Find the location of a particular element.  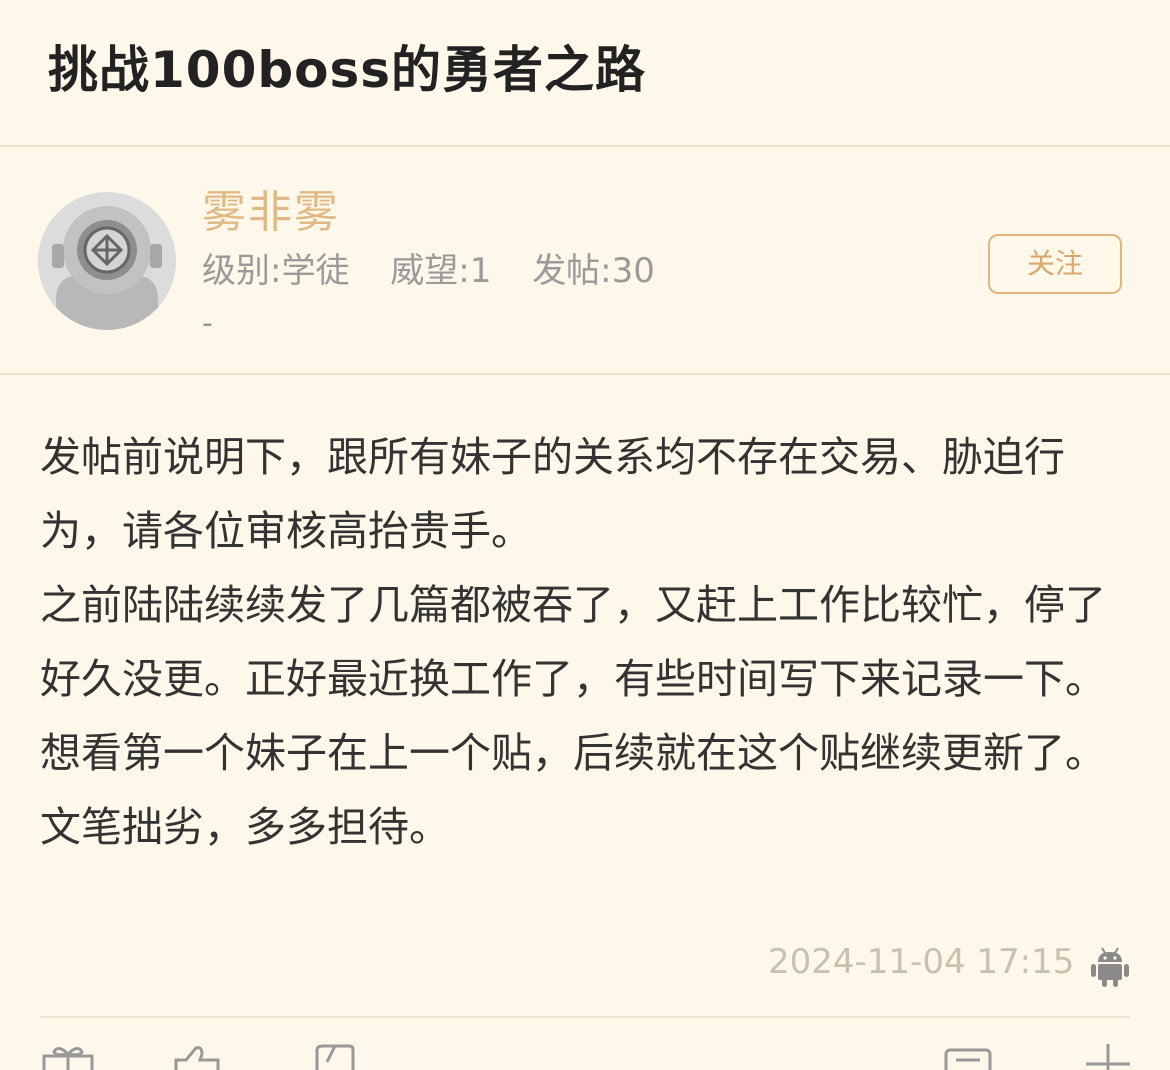

author-signature: - is located at coordinates (207, 323).